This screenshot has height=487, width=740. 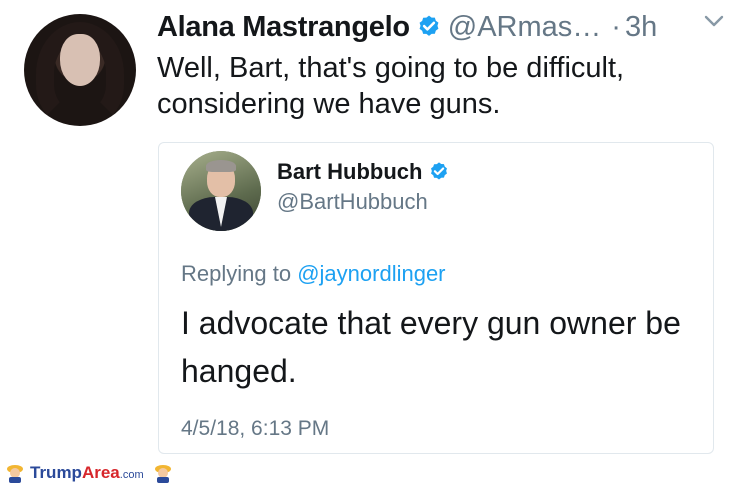 I want to click on mention-link: @jaynordlinger, so click(x=371, y=273).